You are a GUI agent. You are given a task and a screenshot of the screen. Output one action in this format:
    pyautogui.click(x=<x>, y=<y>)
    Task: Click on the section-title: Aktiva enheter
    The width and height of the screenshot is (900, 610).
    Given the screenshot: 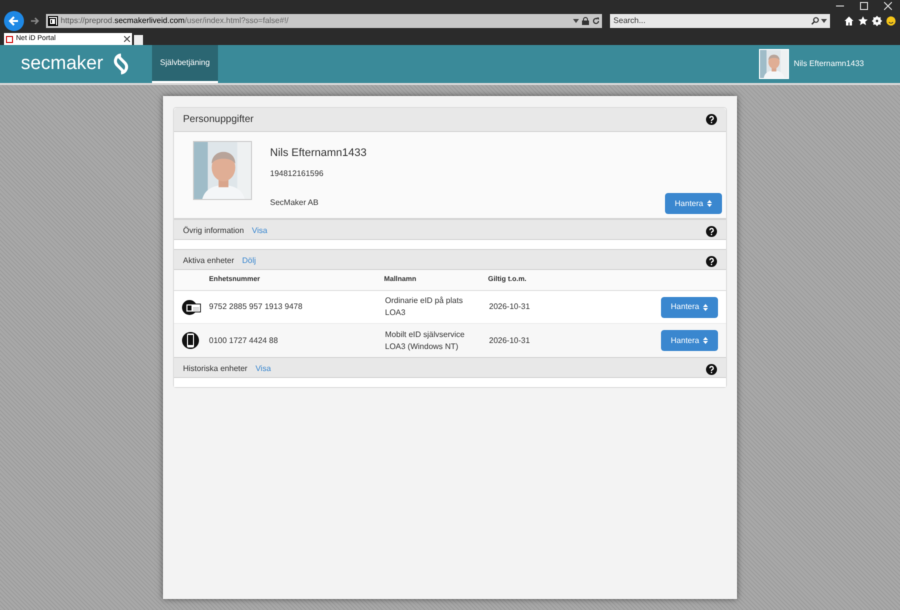 What is the action you would take?
    pyautogui.click(x=208, y=261)
    